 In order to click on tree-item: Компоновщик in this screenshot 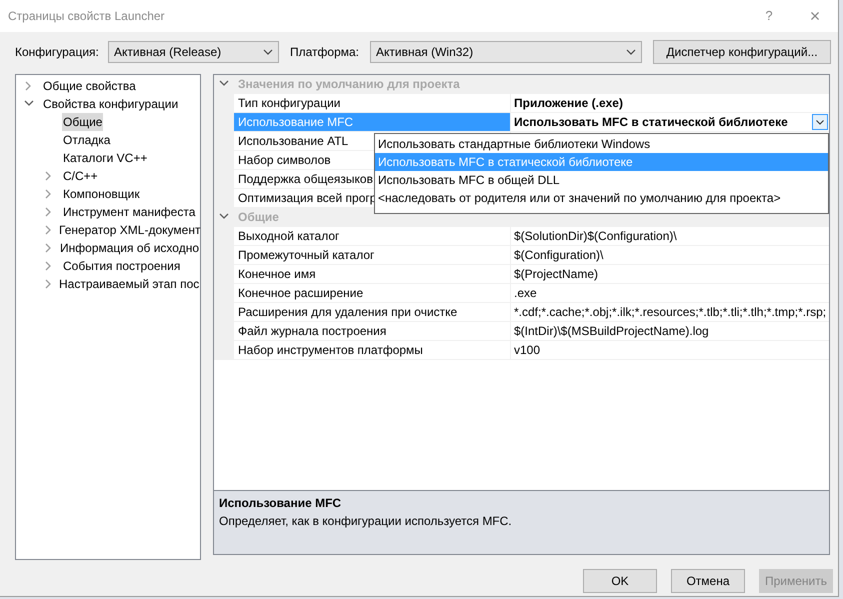, I will do `click(101, 194)`.